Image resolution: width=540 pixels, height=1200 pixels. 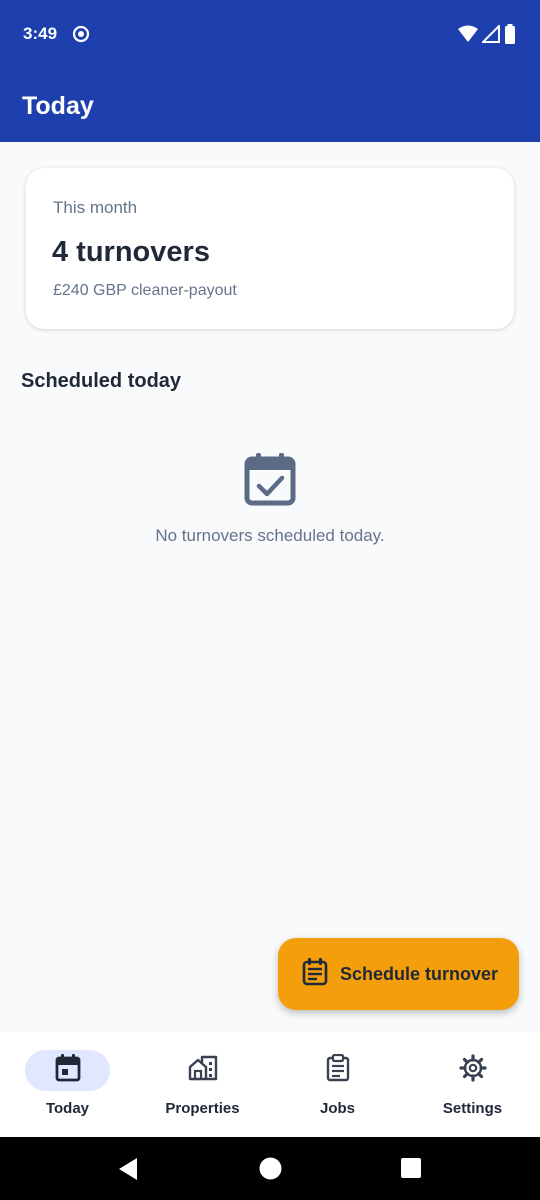 I want to click on payout-total: £240 GBP cleaner-payout, so click(x=145, y=290).